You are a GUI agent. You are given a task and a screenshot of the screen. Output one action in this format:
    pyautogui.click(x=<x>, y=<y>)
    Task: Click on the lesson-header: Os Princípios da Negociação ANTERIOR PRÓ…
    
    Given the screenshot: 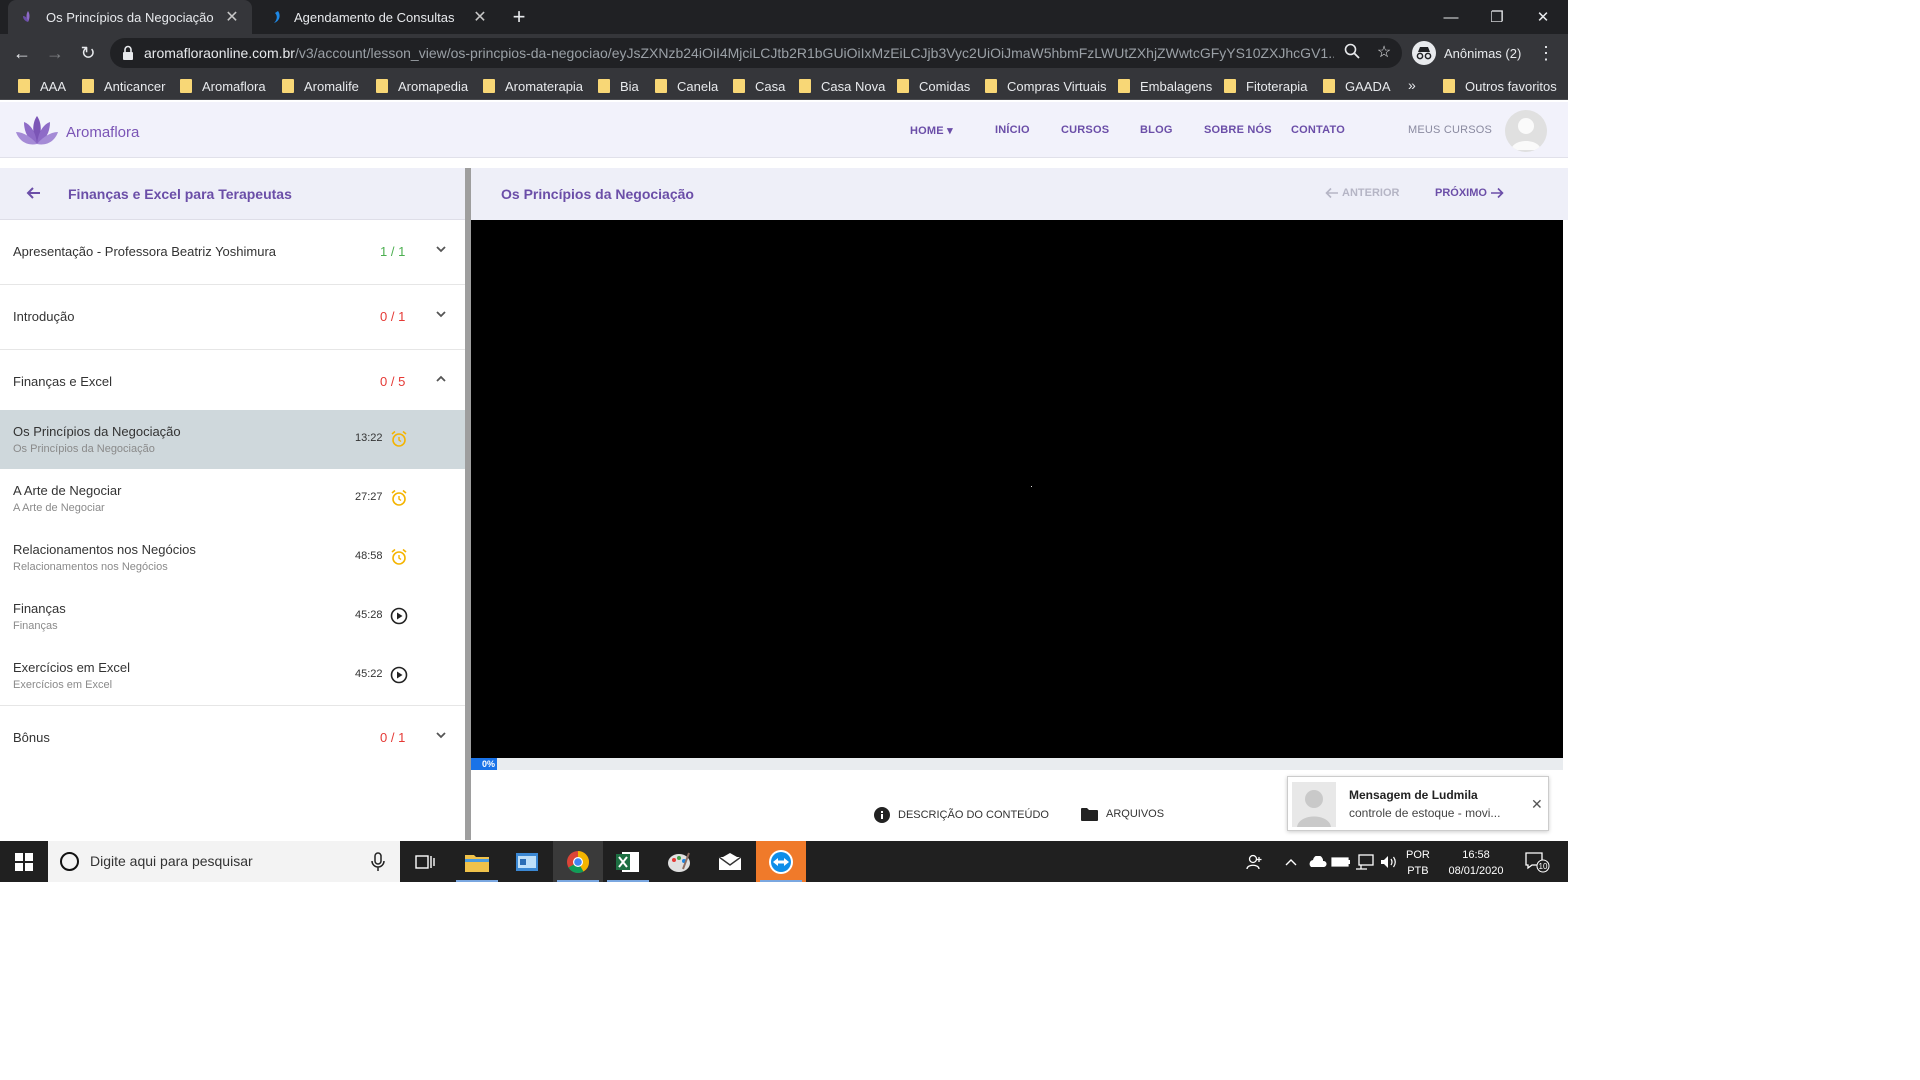 What is the action you would take?
    pyautogui.click(x=1019, y=194)
    